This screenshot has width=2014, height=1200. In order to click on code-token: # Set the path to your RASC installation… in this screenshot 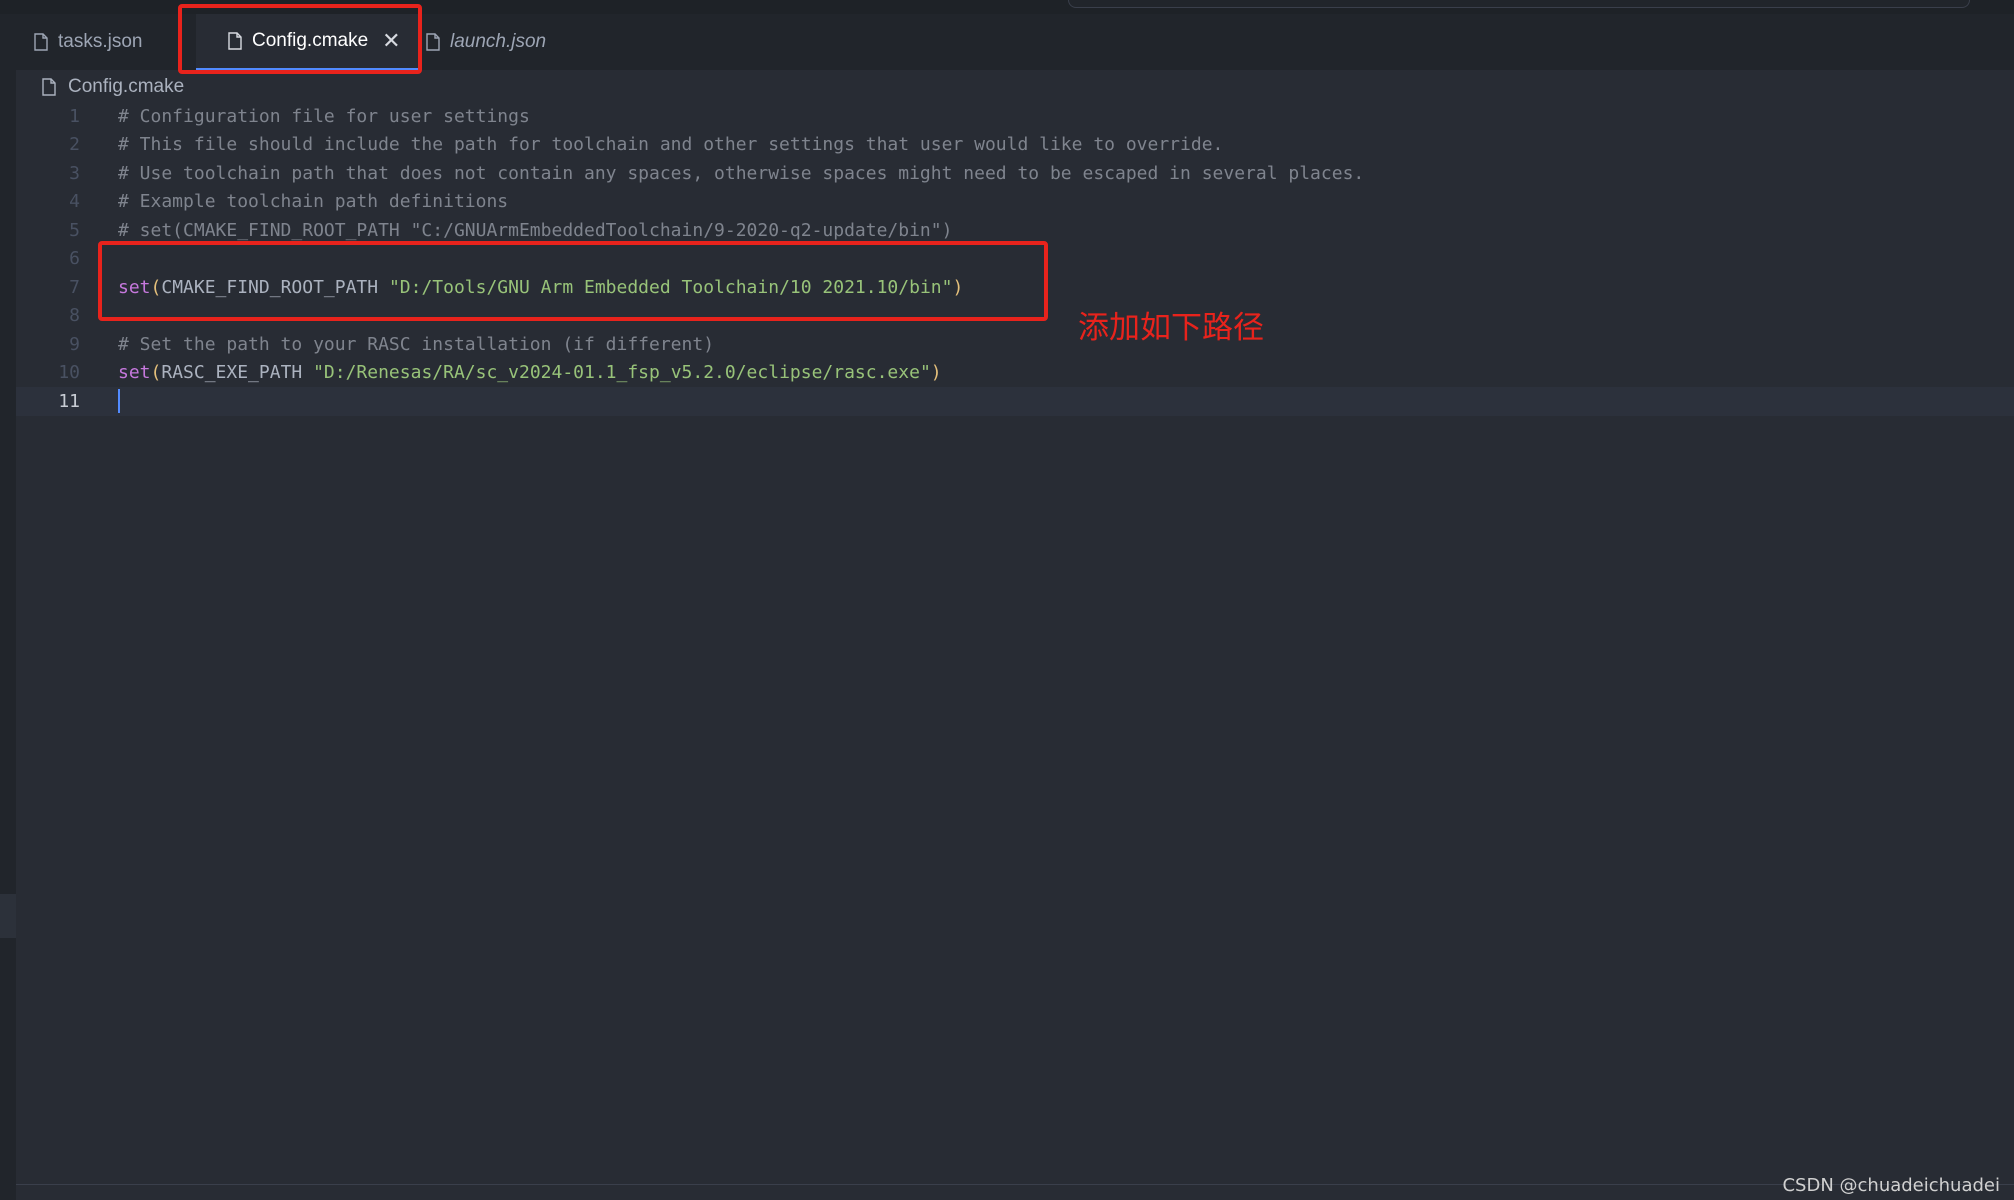, I will do `click(416, 344)`.